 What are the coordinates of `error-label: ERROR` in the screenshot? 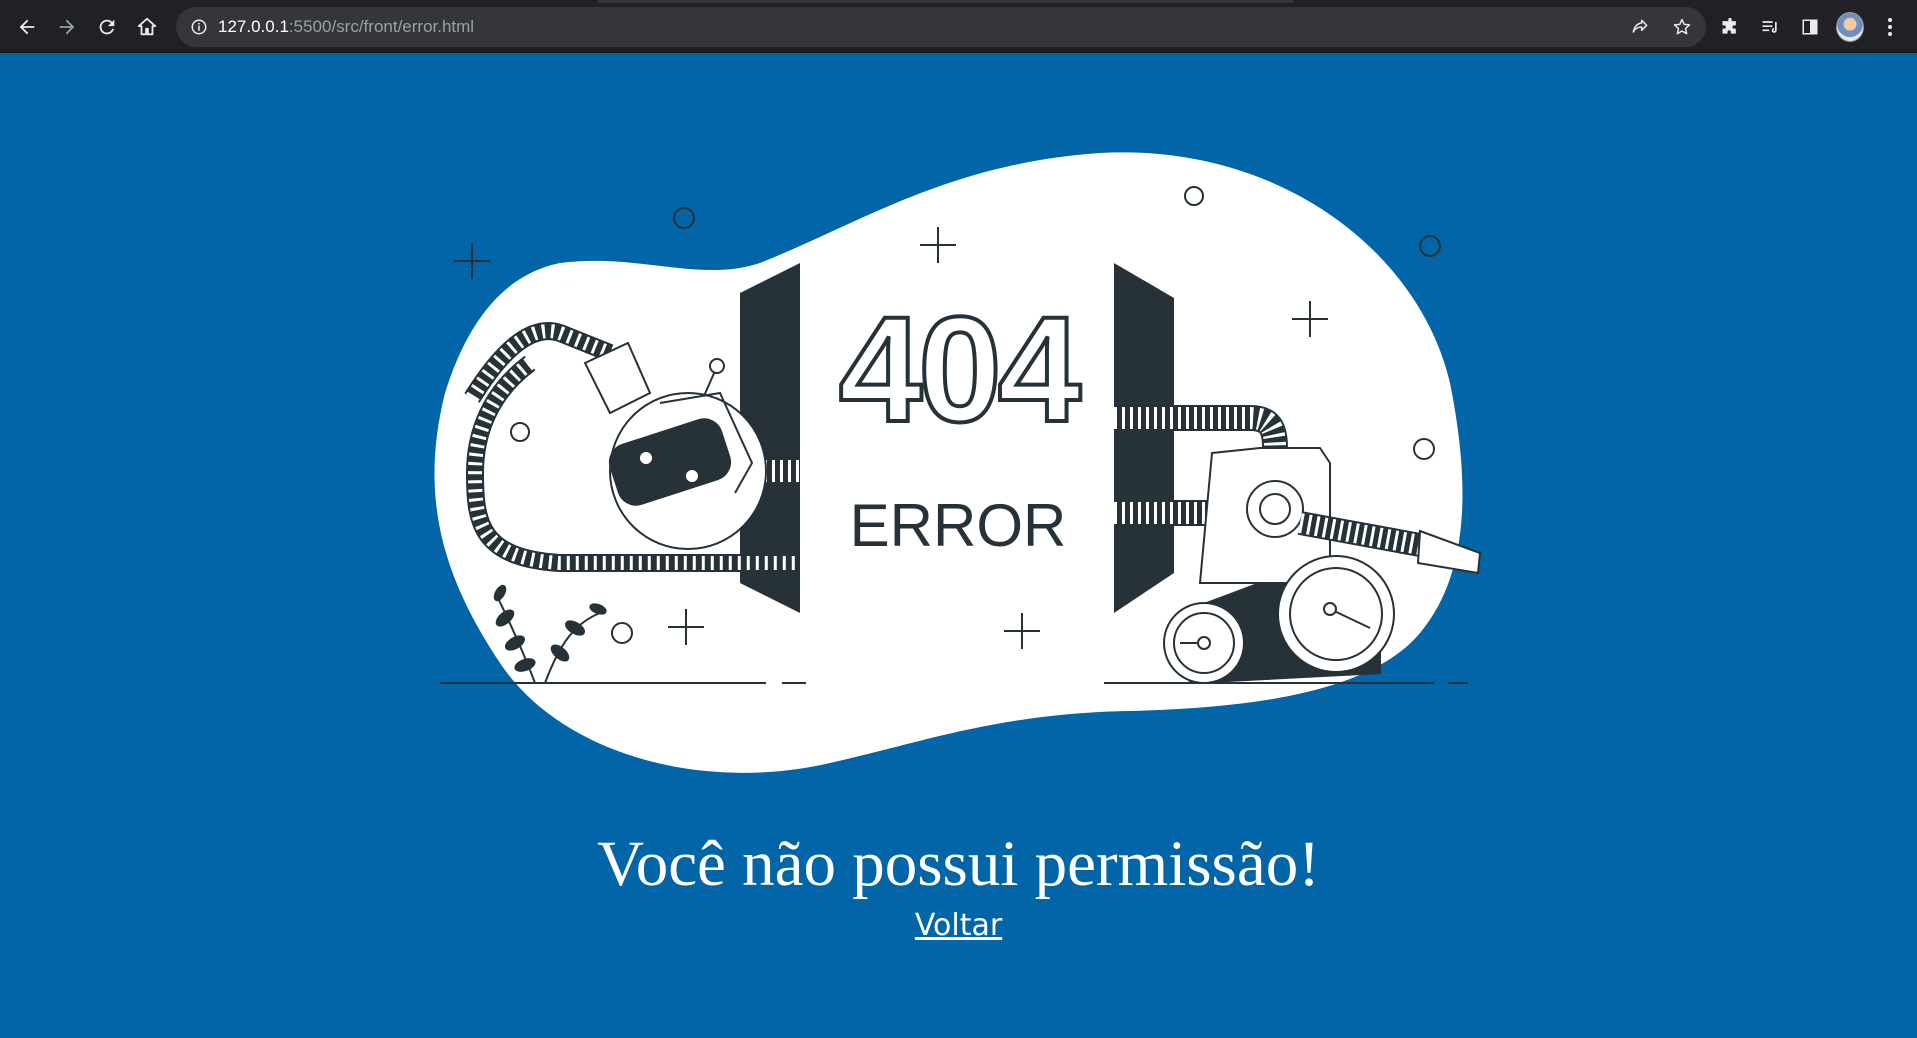 It's located at (958, 525).